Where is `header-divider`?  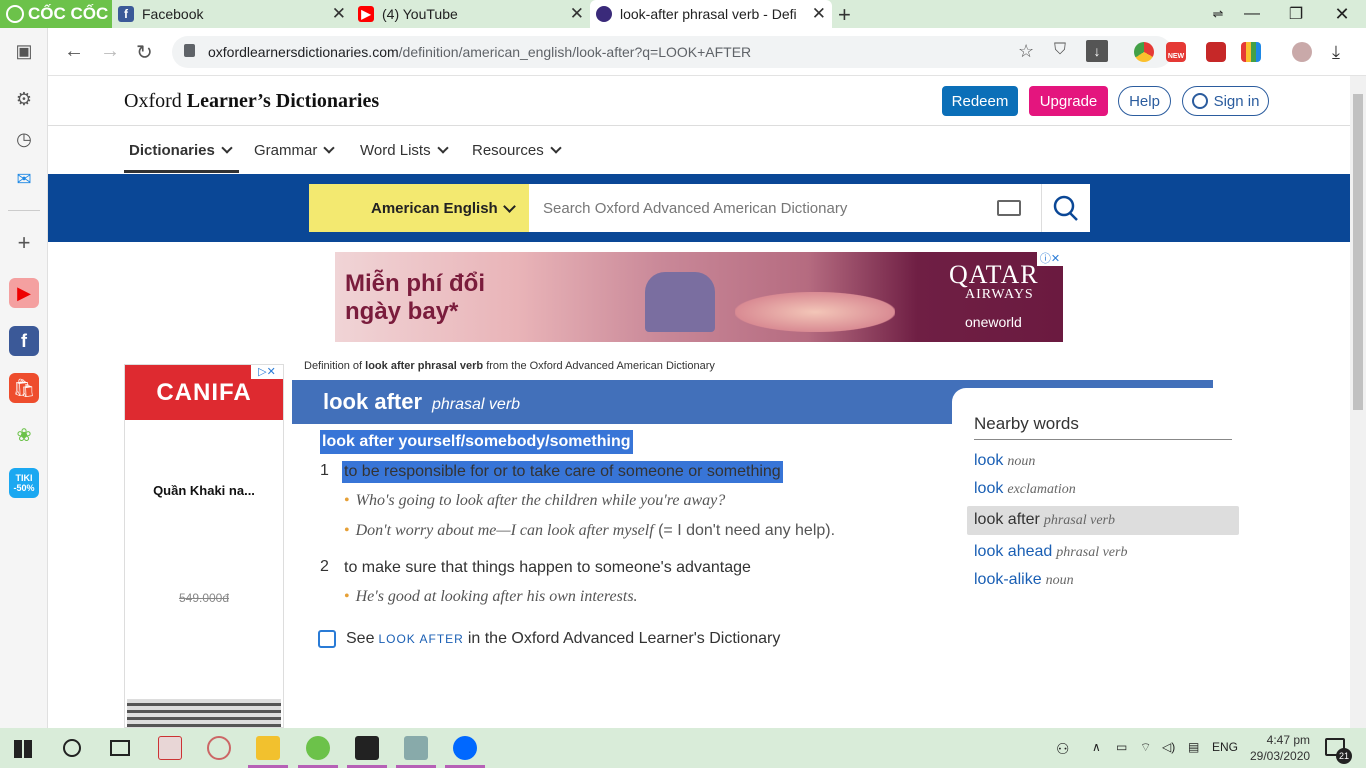
header-divider is located at coordinates (699, 125).